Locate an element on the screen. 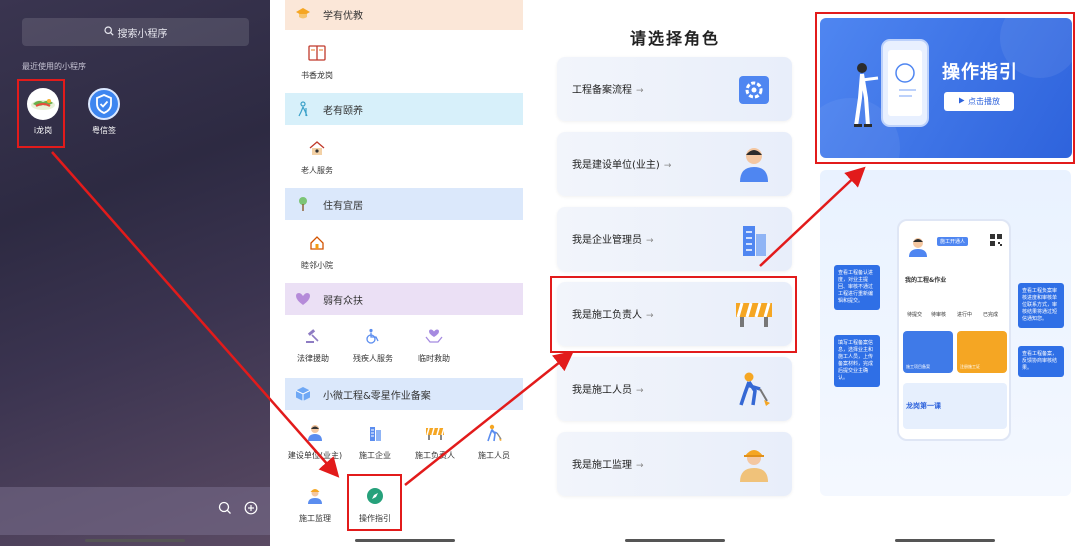 This screenshot has width=1080, height=546. wheelchair-icon is located at coordinates (373, 336).